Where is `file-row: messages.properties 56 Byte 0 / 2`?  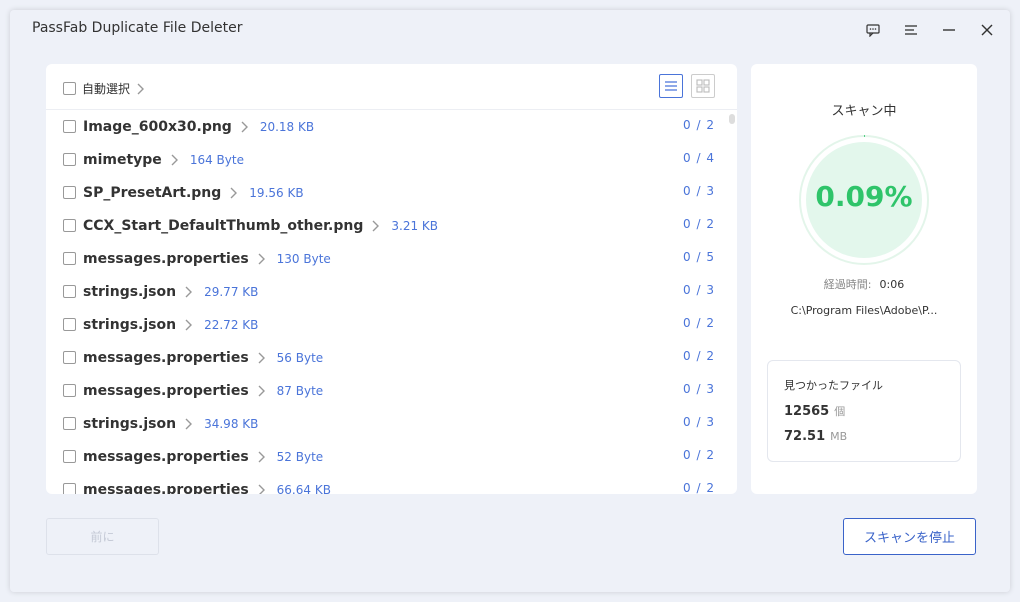 file-row: messages.properties 56 Byte 0 / 2 is located at coordinates (391, 357).